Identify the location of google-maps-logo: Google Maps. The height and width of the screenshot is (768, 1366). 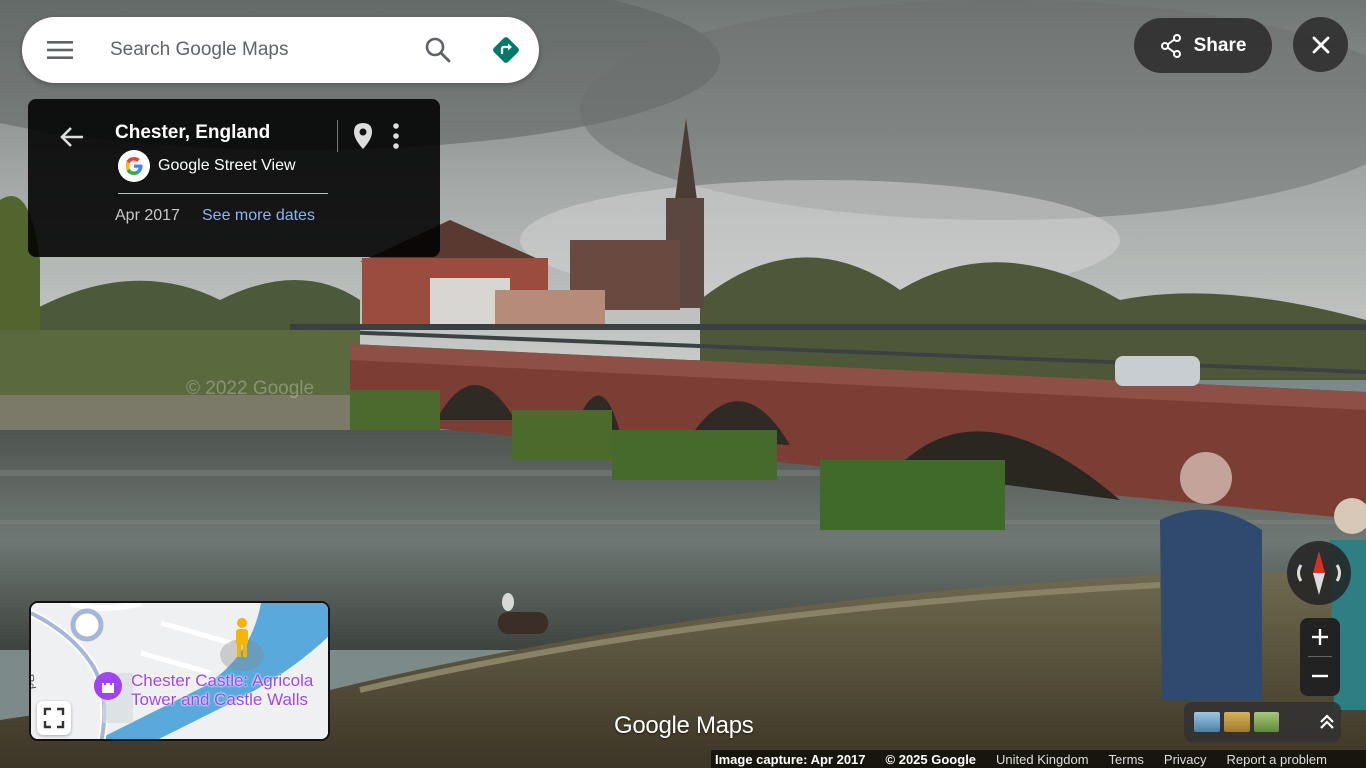
(684, 725).